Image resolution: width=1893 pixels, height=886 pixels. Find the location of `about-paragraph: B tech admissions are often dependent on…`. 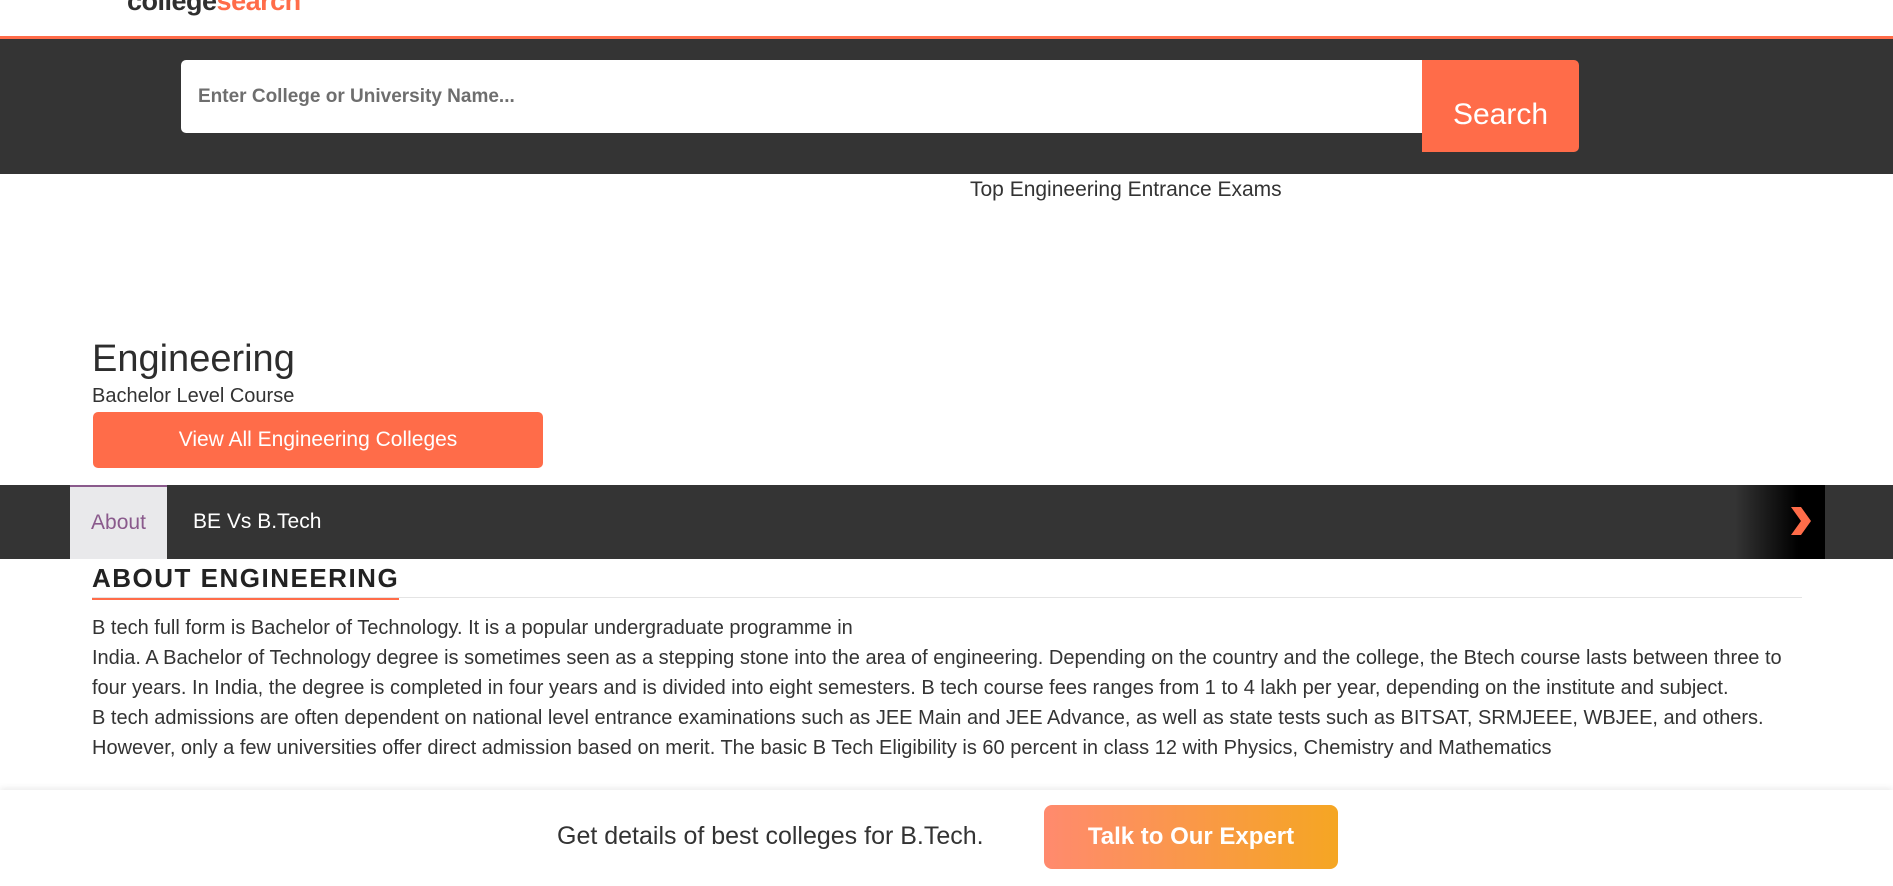

about-paragraph: B tech admissions are often dependent on… is located at coordinates (928, 733).